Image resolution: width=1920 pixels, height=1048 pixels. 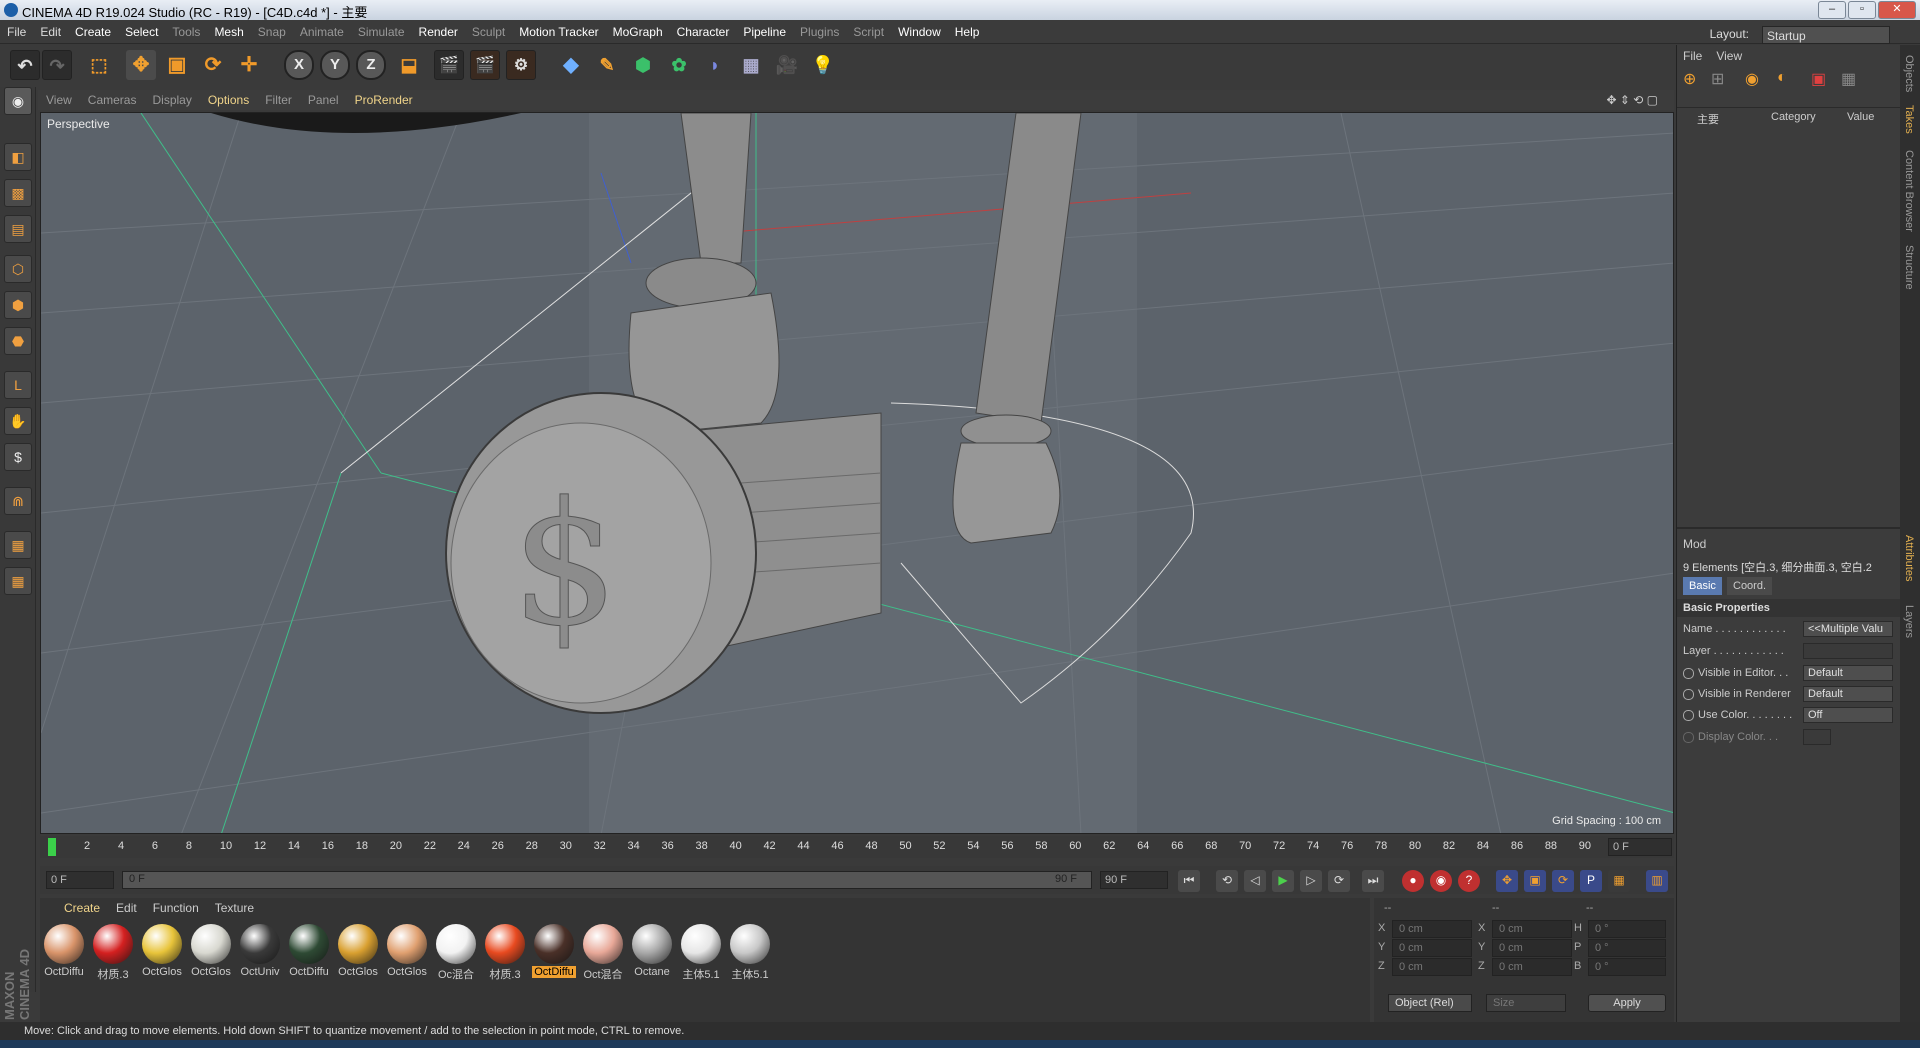 I want to click on viewport-menu-view: View, so click(x=59, y=100).